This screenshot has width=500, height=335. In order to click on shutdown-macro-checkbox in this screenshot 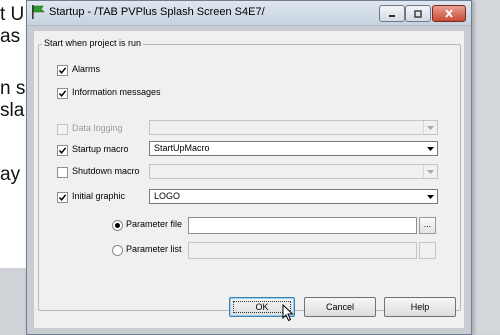, I will do `click(62, 172)`.